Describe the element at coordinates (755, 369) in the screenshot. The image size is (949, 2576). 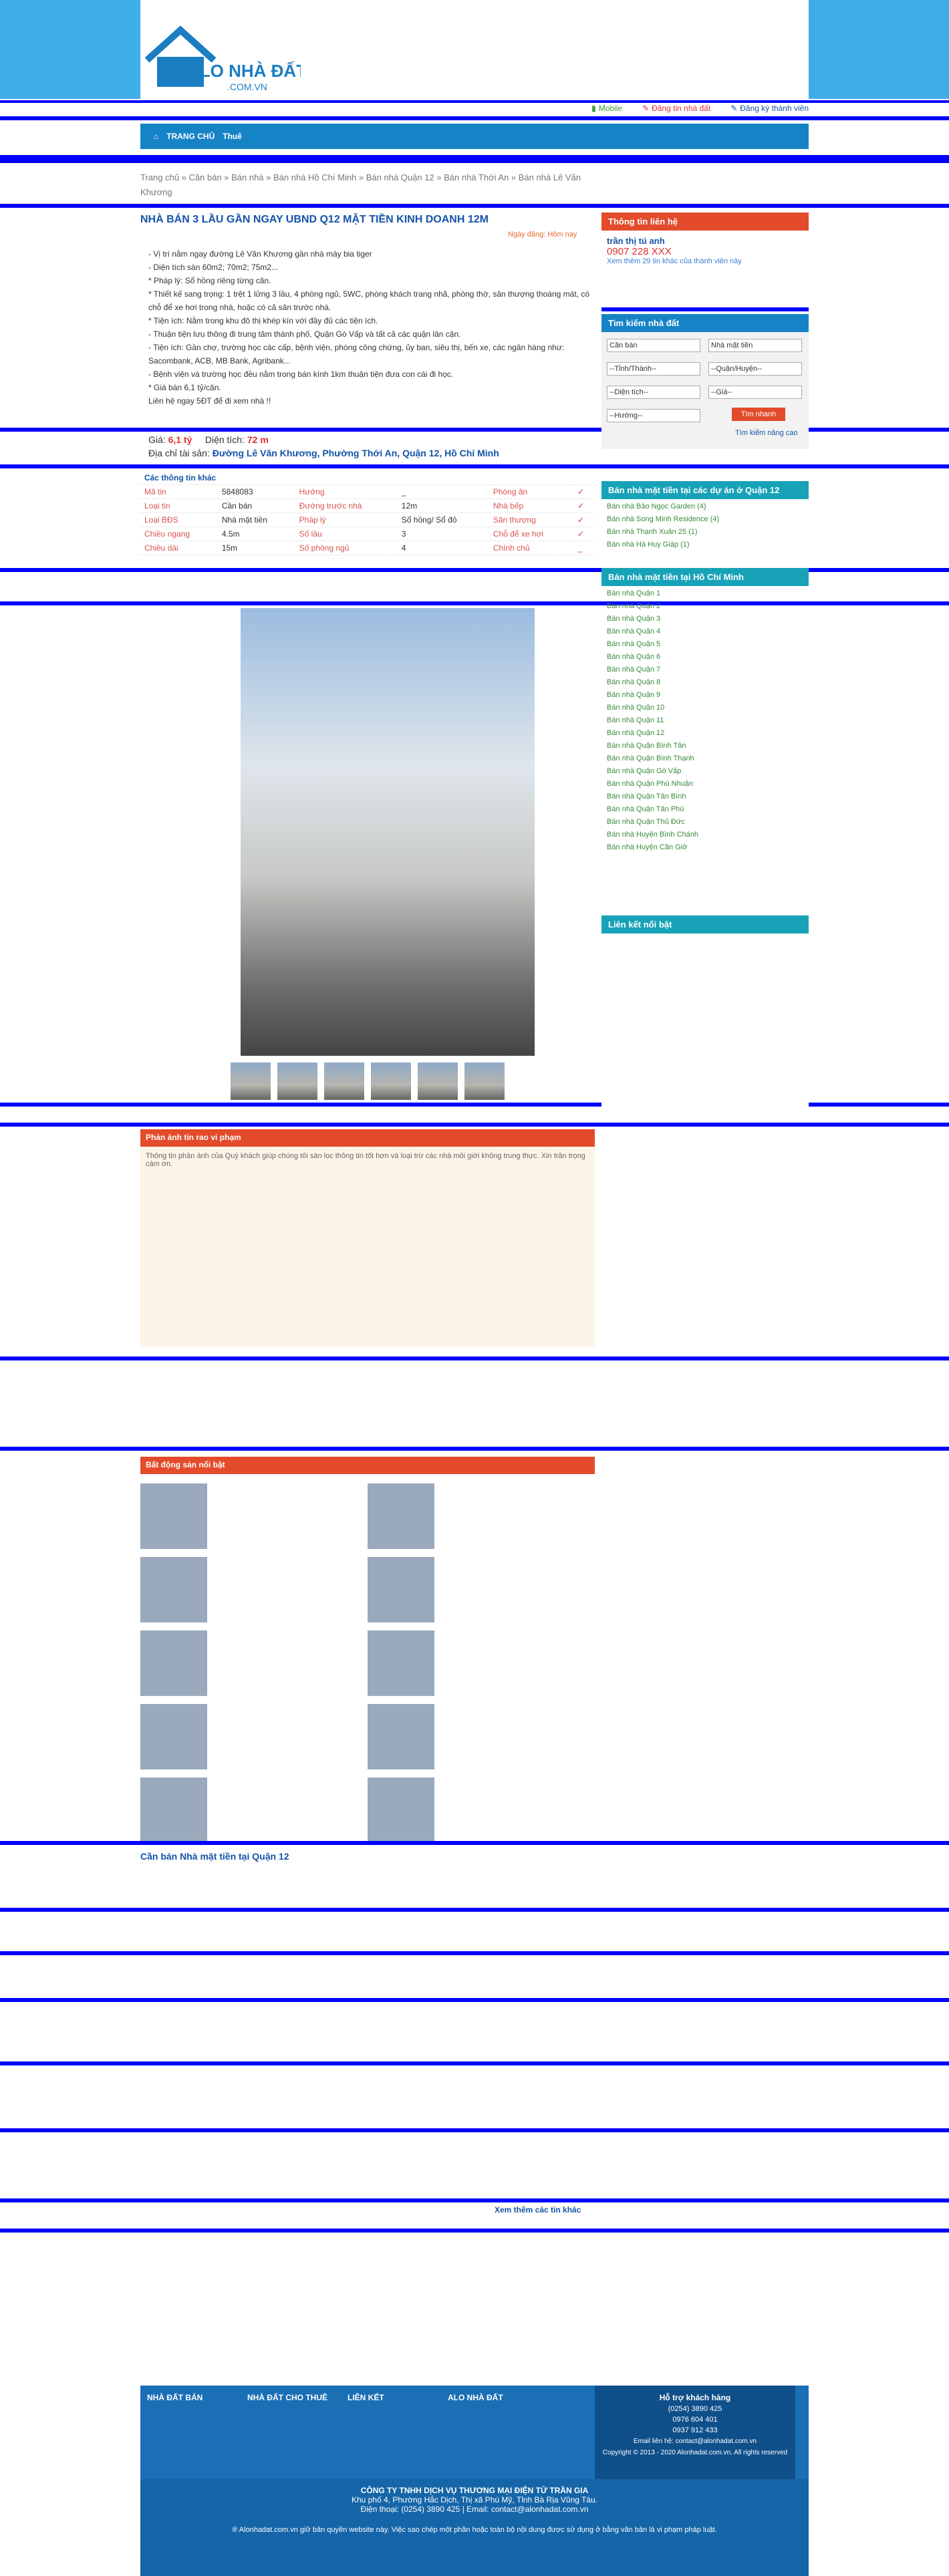
I see `district-select: --Quận/Huyện--` at that location.